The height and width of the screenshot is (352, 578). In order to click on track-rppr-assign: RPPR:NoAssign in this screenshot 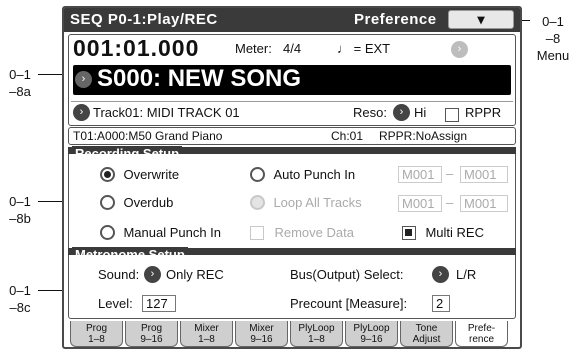, I will do `click(423, 136)`.